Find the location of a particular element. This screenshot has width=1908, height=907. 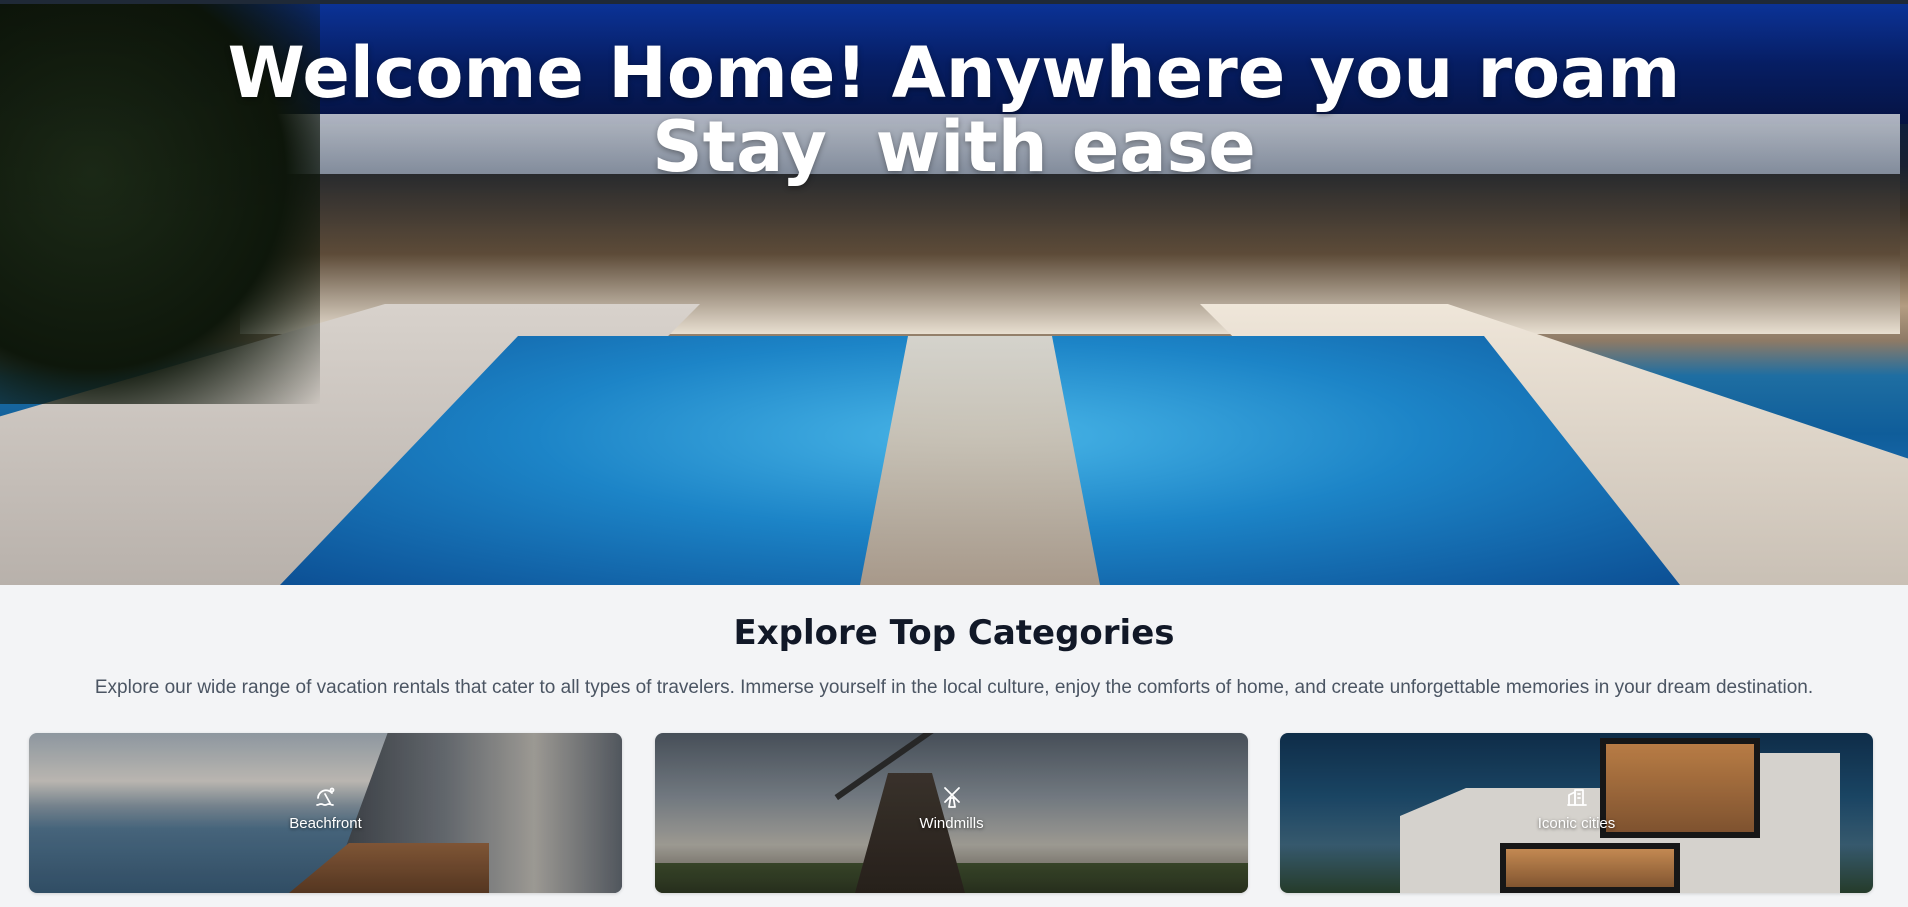

category-card-beachfront: Beachfront is located at coordinates (325, 813).